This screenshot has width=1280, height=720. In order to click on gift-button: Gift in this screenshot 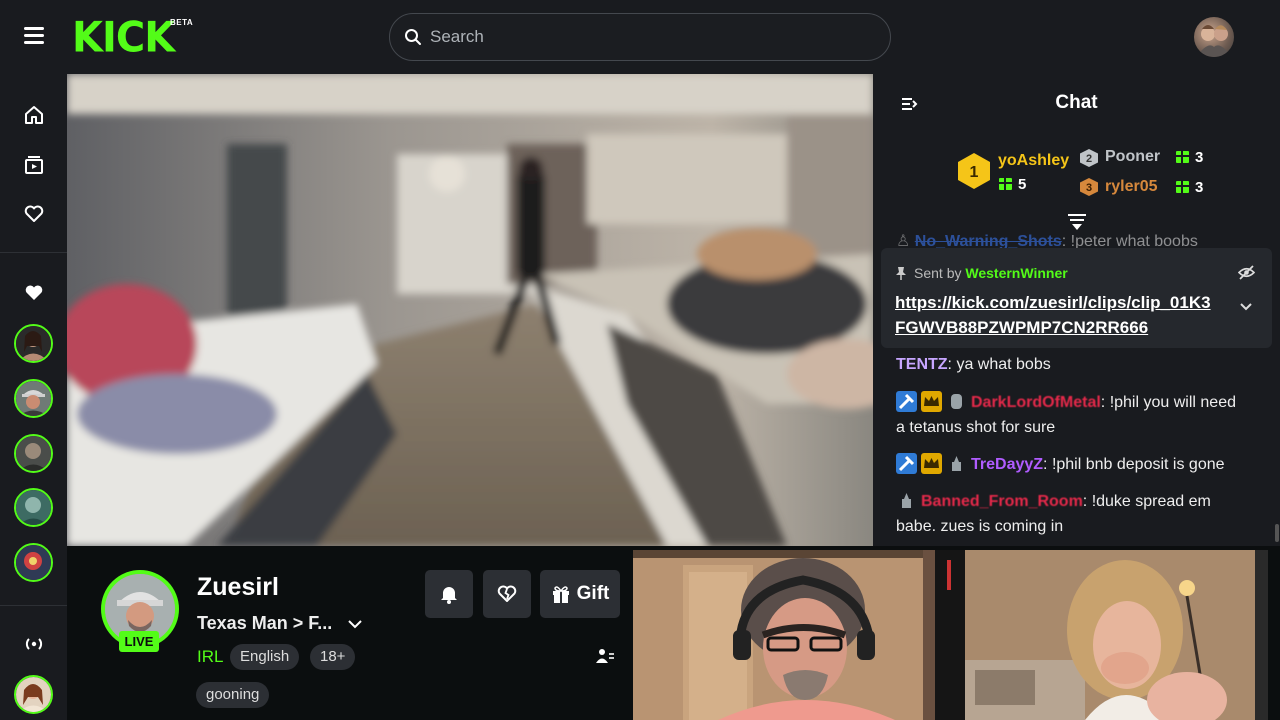, I will do `click(580, 594)`.